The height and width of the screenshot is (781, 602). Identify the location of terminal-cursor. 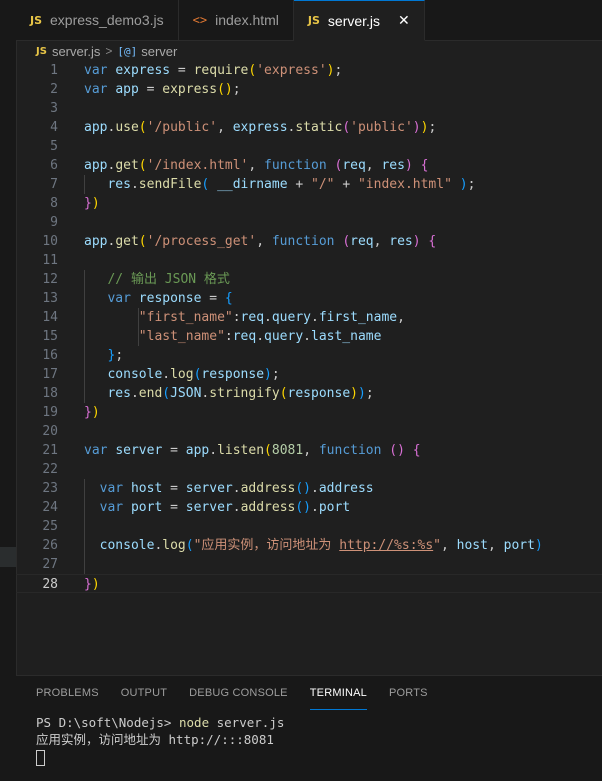
(40, 757).